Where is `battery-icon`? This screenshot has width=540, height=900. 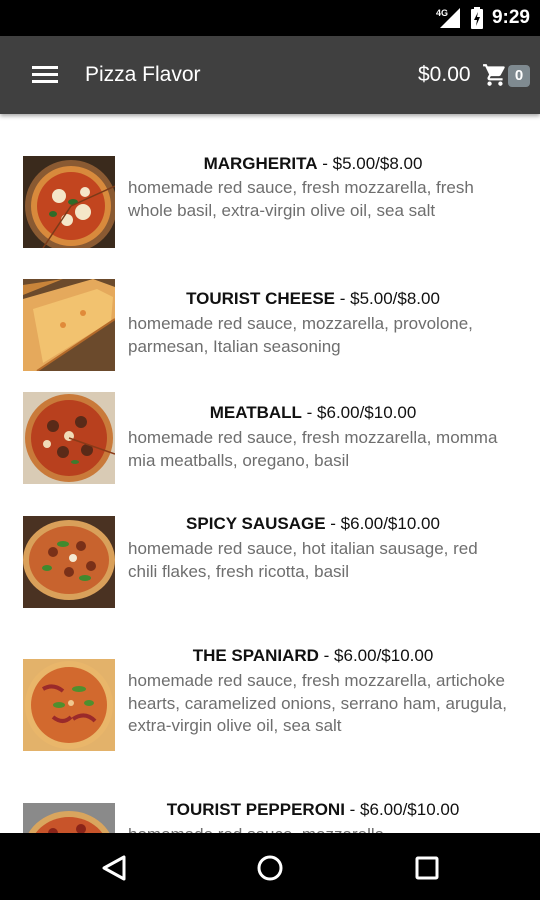 battery-icon is located at coordinates (477, 18).